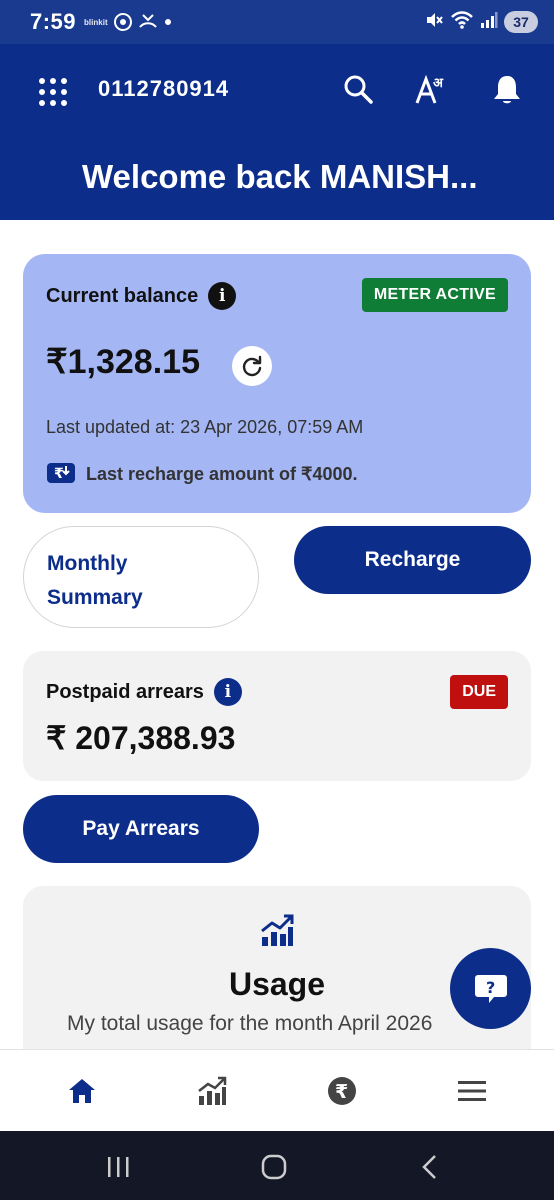  I want to click on recent-apps-button, so click(118, 1167).